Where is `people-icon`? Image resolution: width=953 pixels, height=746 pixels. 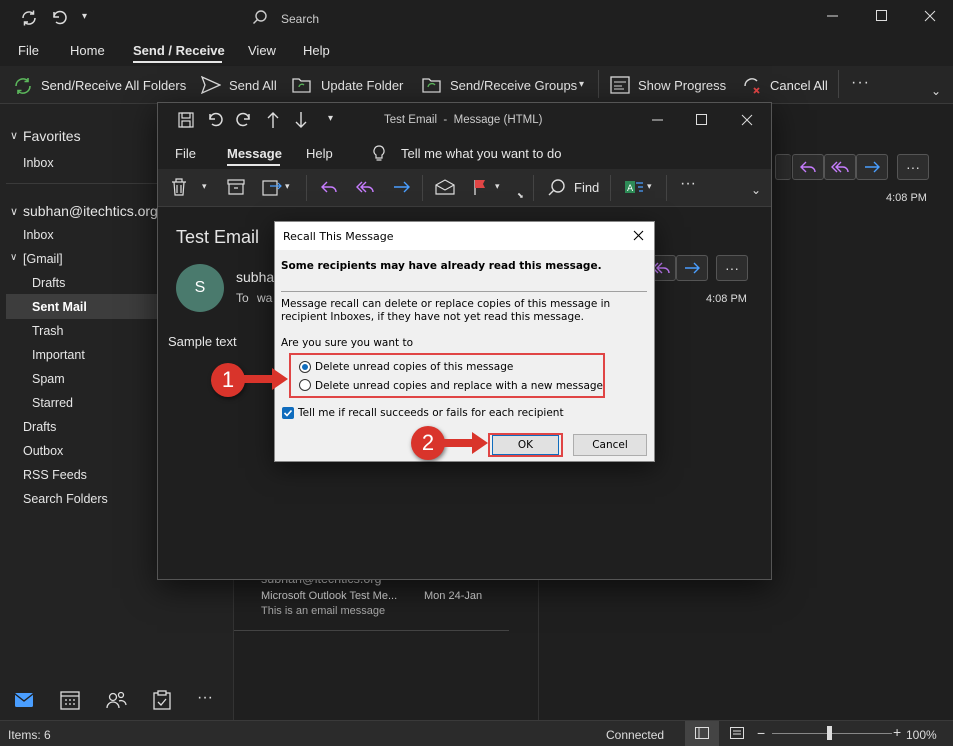
people-icon is located at coordinates (116, 700).